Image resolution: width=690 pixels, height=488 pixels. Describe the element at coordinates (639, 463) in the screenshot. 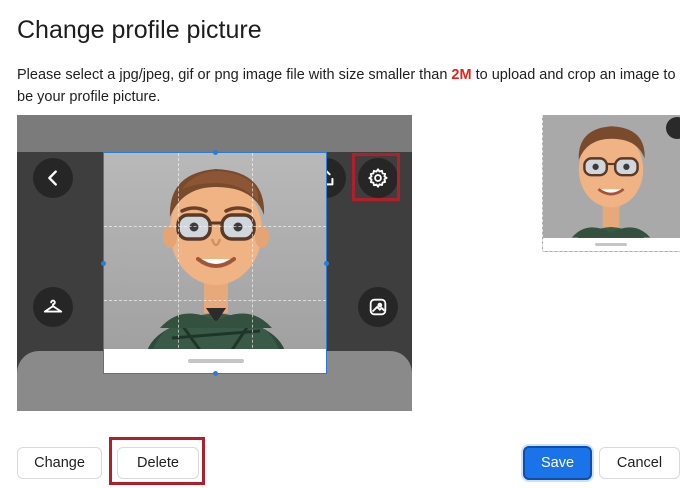

I see `cancel-button: Cancel` at that location.